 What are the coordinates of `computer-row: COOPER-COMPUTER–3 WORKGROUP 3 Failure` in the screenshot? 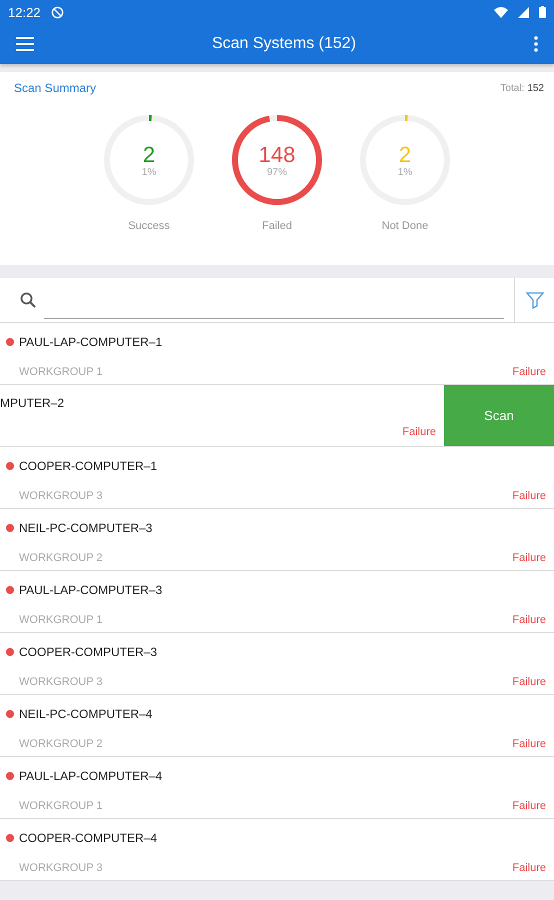 It's located at (277, 664).